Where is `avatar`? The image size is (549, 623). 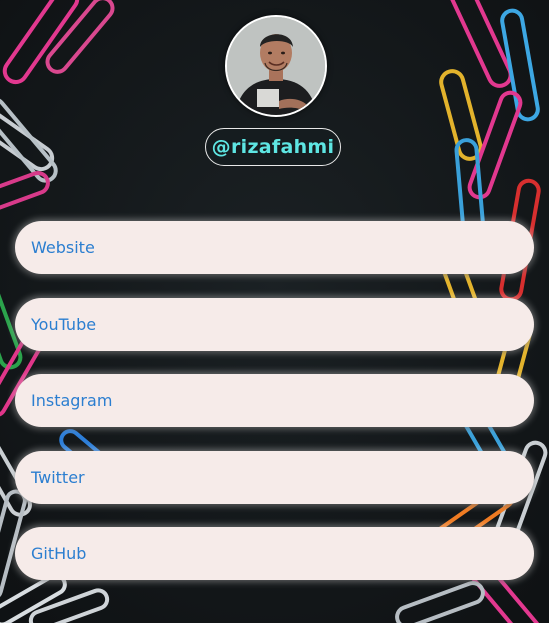 avatar is located at coordinates (276, 66).